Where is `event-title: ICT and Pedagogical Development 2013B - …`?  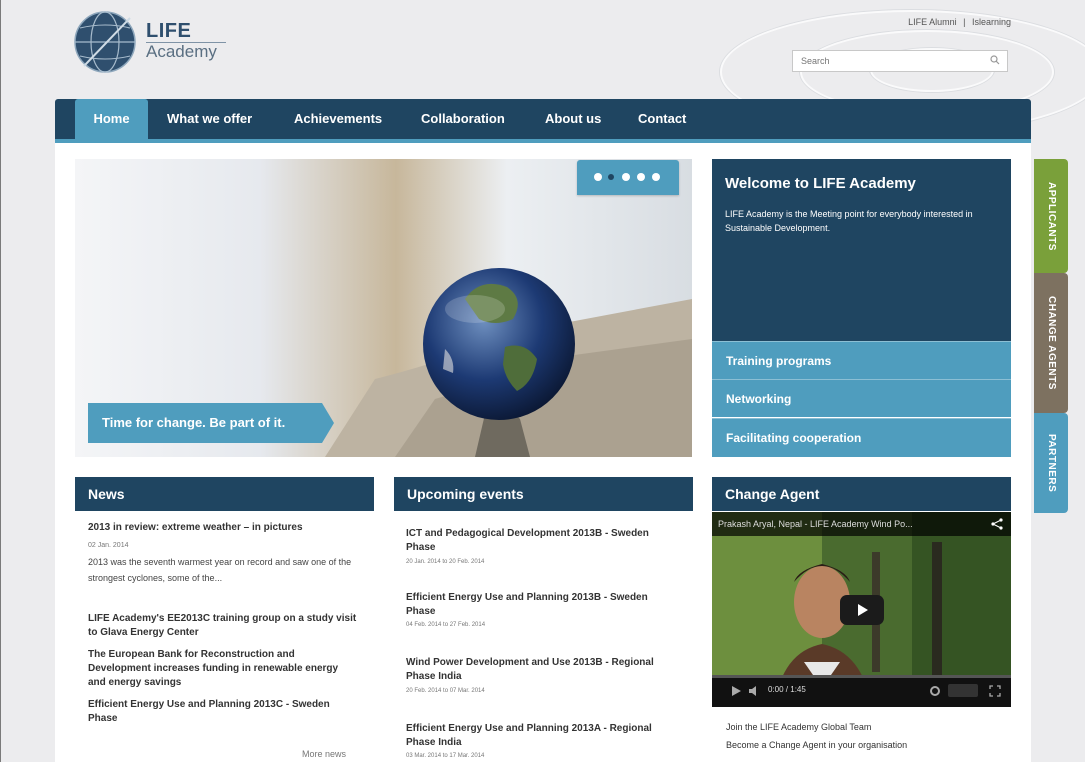
event-title: ICT and Pedagogical Development 2013B - … is located at coordinates (541, 541).